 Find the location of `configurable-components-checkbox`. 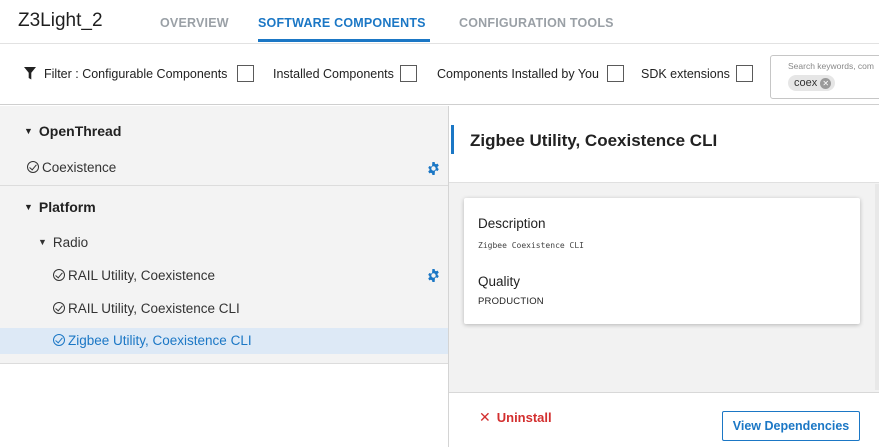

configurable-components-checkbox is located at coordinates (245, 73).